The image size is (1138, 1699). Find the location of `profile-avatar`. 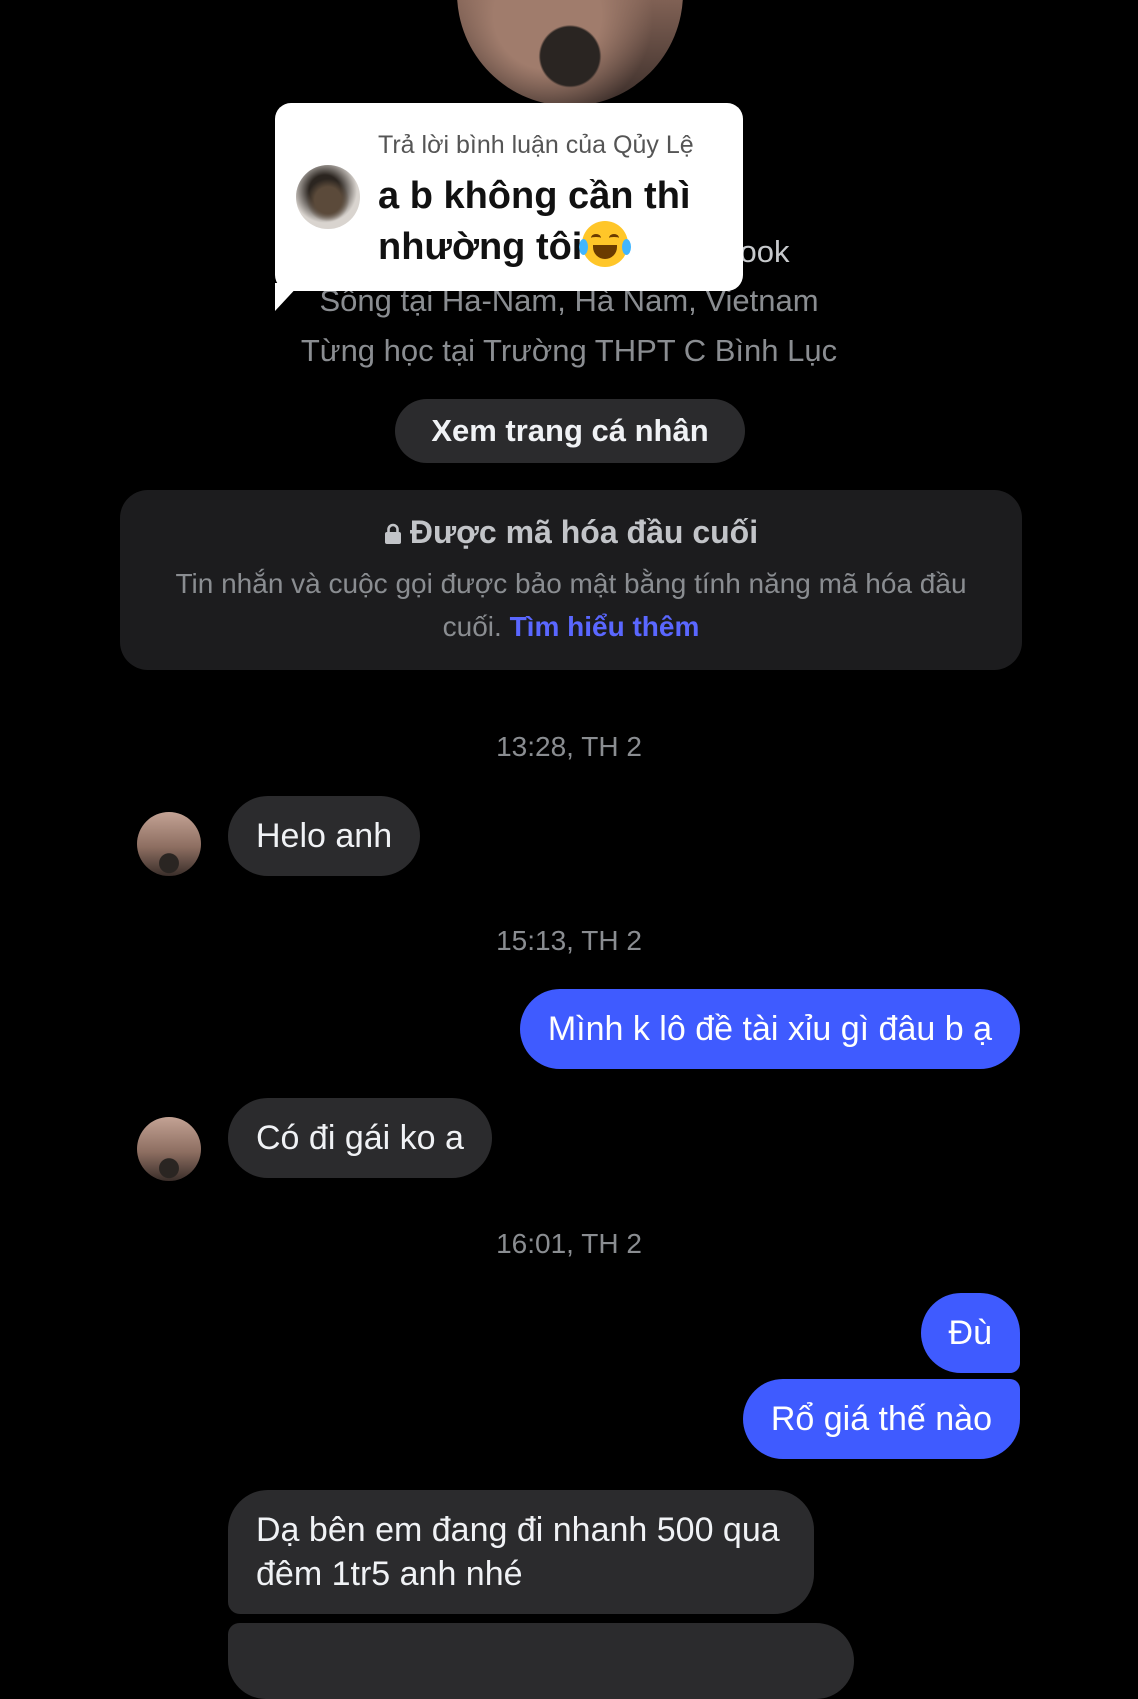

profile-avatar is located at coordinates (570, 53).